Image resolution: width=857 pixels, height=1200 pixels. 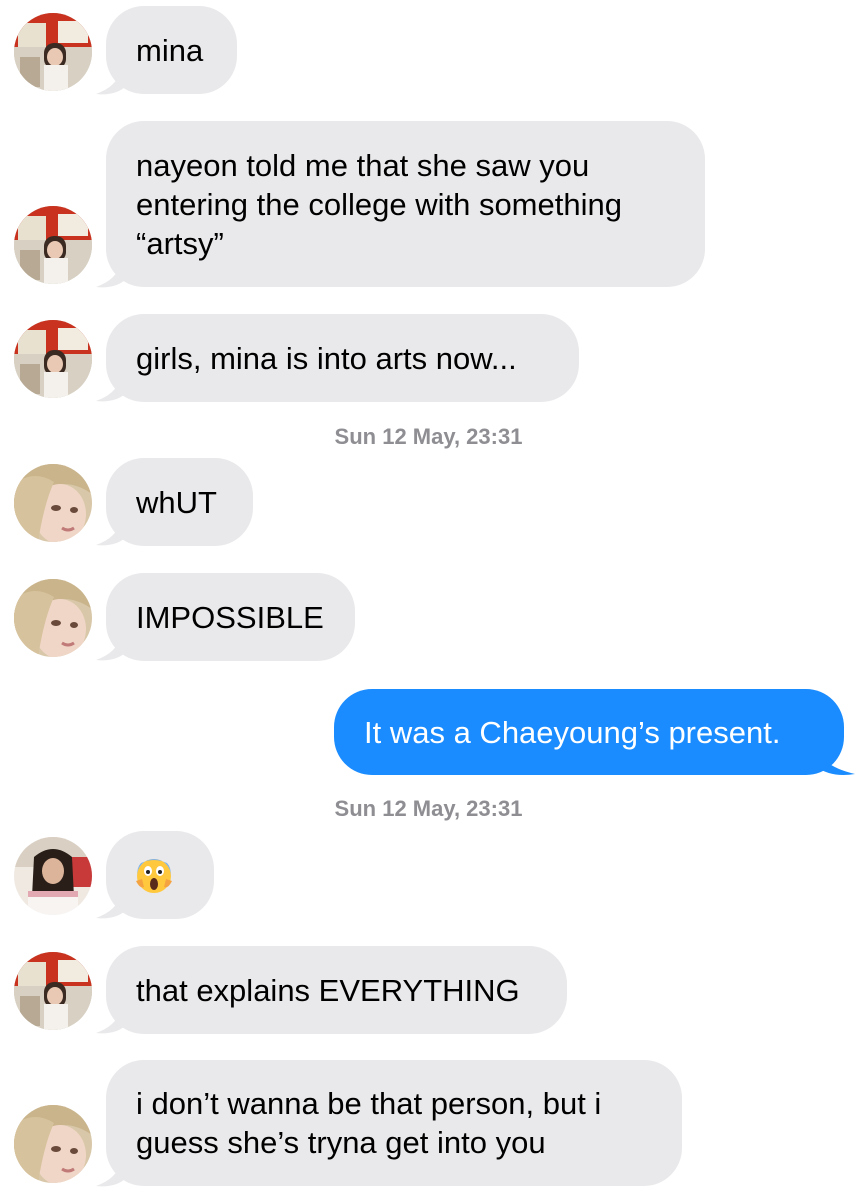 What do you see at coordinates (369, 1103) in the screenshot?
I see `message-text-line: i don’t wanna be that person, but i` at bounding box center [369, 1103].